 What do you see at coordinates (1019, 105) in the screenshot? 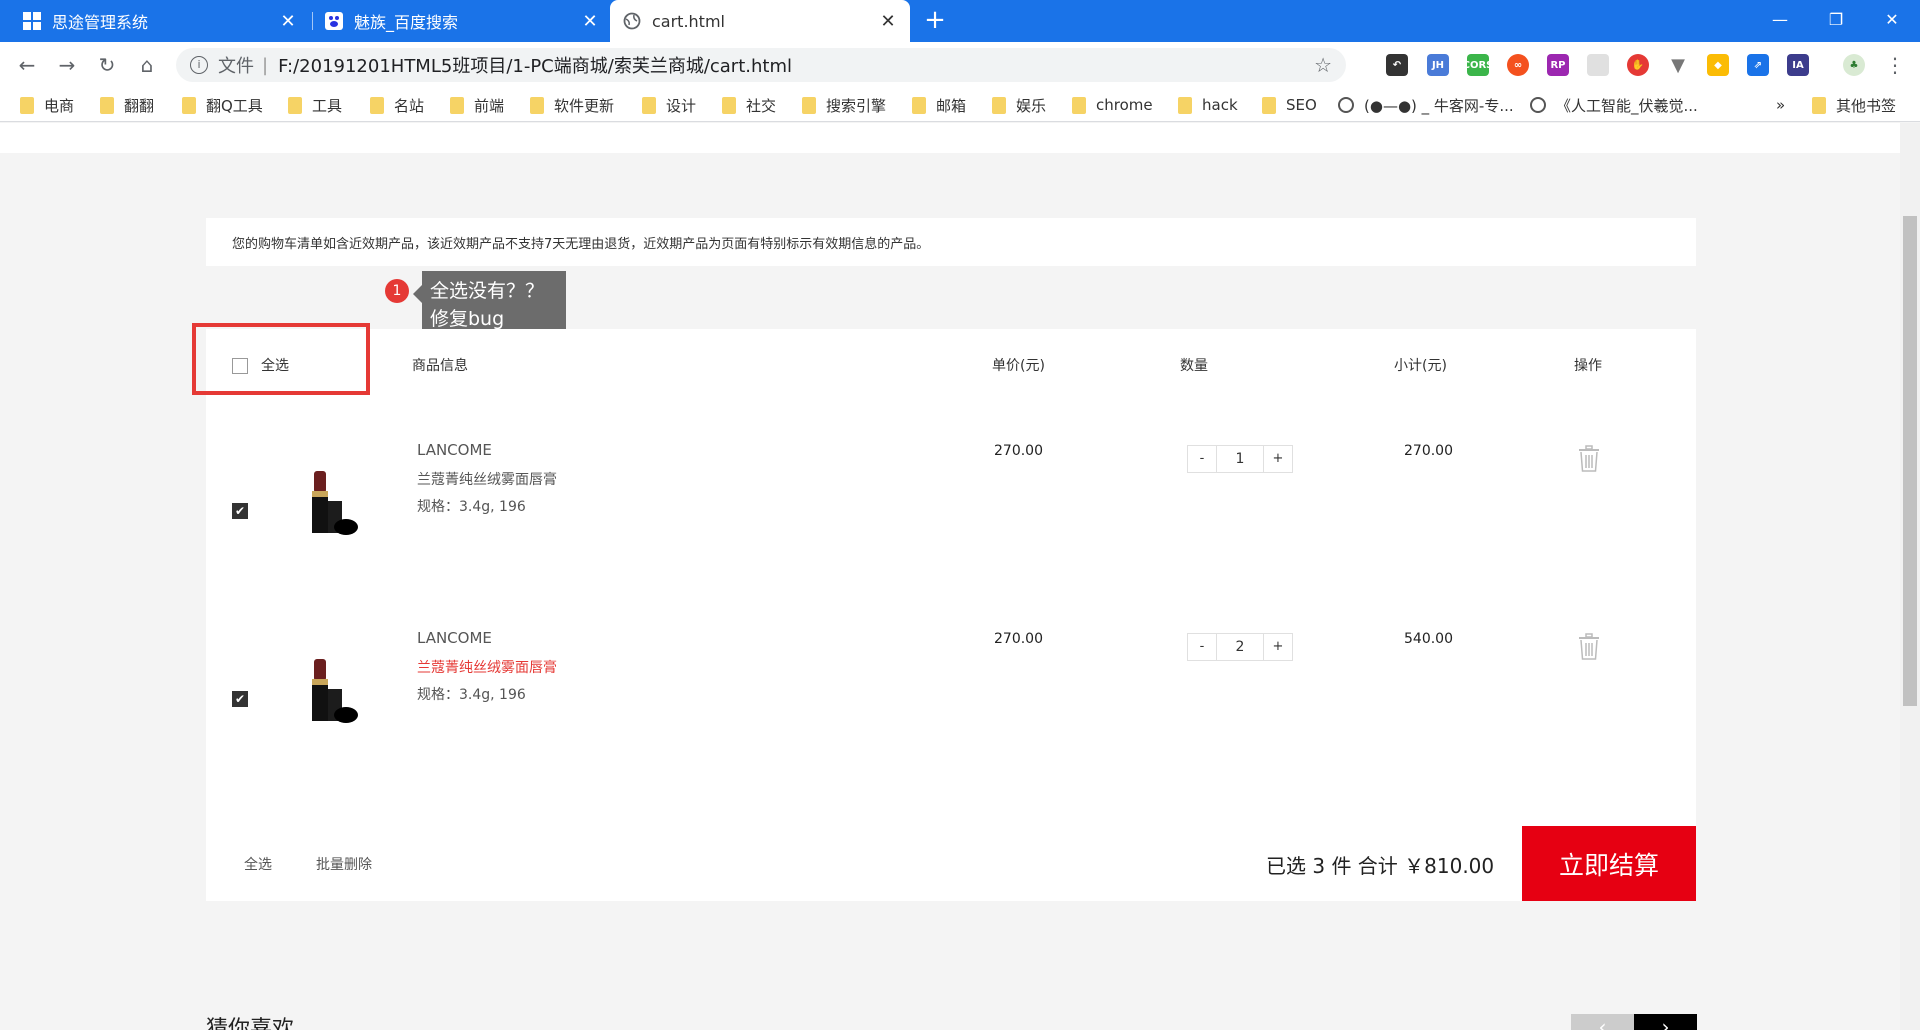
I see `bookmark-item: 娱乐` at bounding box center [1019, 105].